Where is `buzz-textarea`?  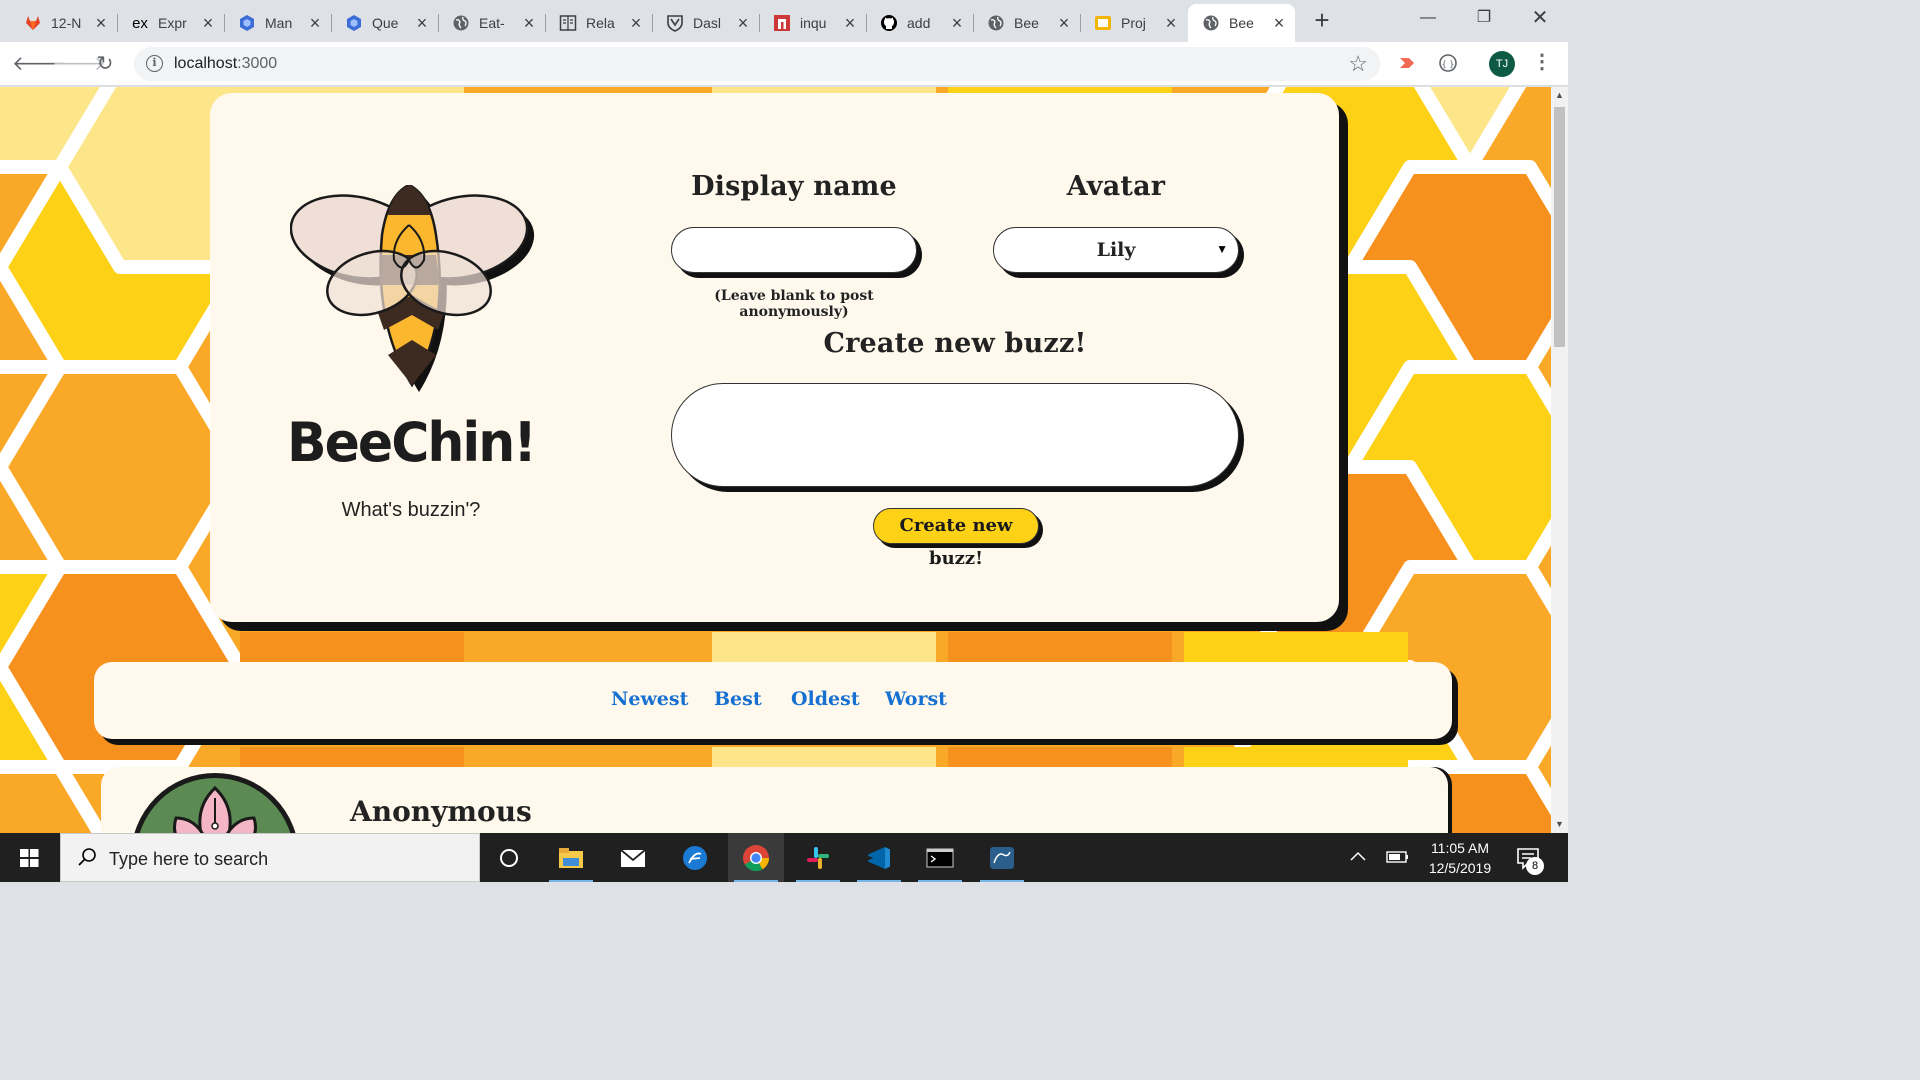 buzz-textarea is located at coordinates (955, 435).